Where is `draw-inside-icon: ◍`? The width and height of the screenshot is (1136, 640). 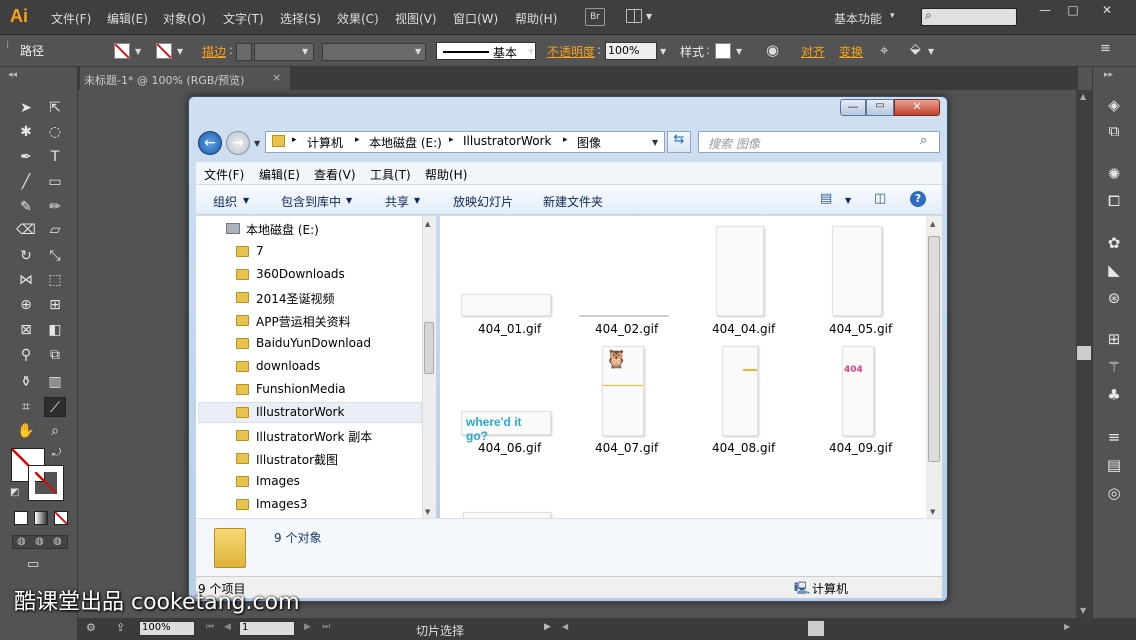 draw-inside-icon: ◍ is located at coordinates (57, 541).